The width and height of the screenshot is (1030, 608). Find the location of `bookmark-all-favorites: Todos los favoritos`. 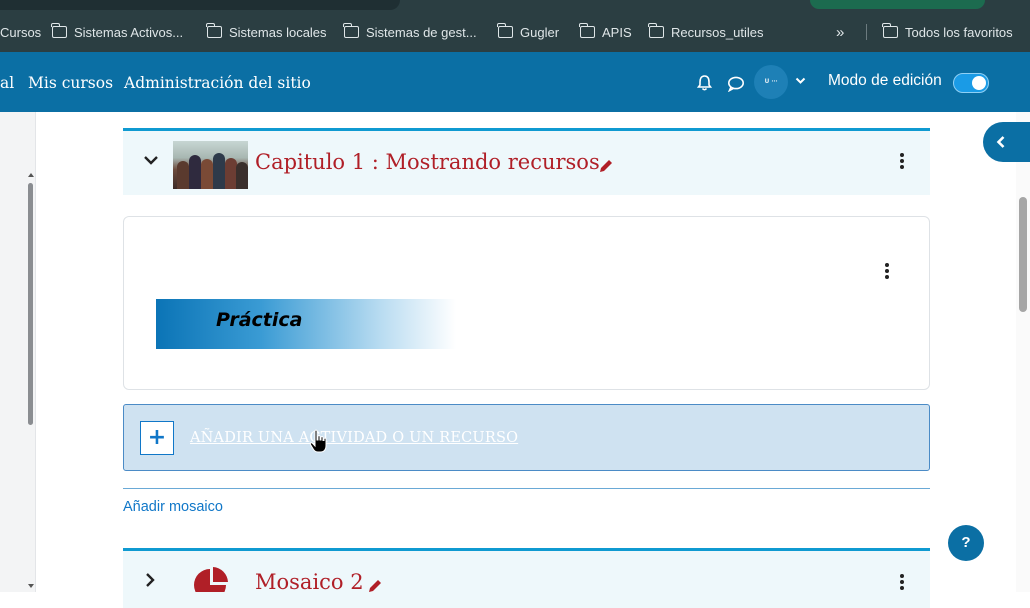

bookmark-all-favorites: Todos los favoritos is located at coordinates (947, 32).